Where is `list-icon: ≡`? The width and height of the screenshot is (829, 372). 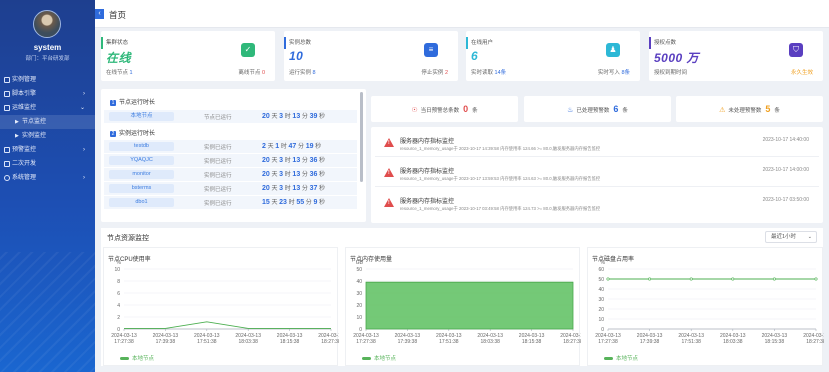
list-icon: ≡ is located at coordinates (431, 50).